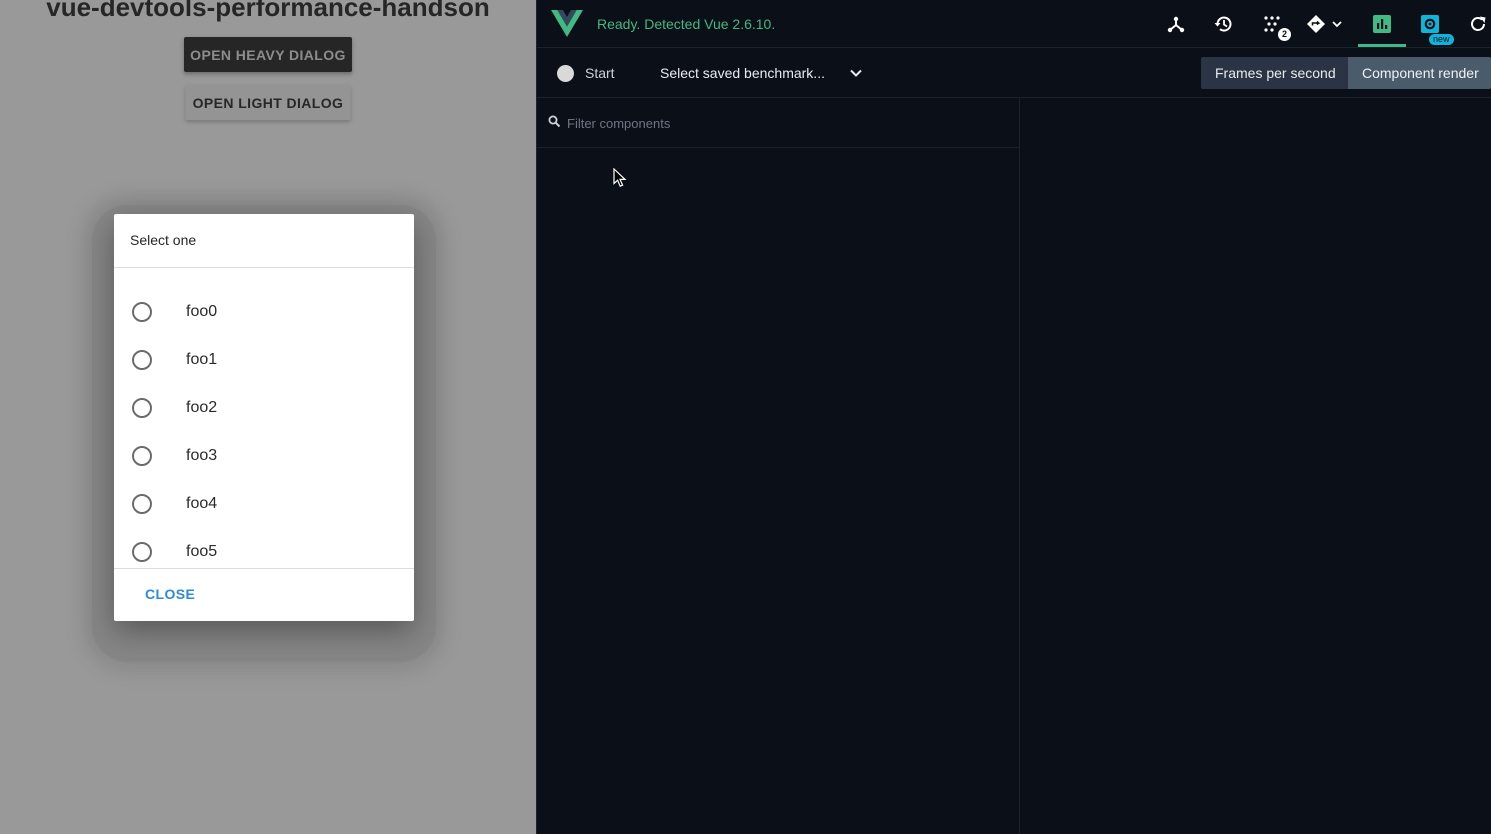 The width and height of the screenshot is (1491, 834). I want to click on radio-label: foo0, so click(202, 311).